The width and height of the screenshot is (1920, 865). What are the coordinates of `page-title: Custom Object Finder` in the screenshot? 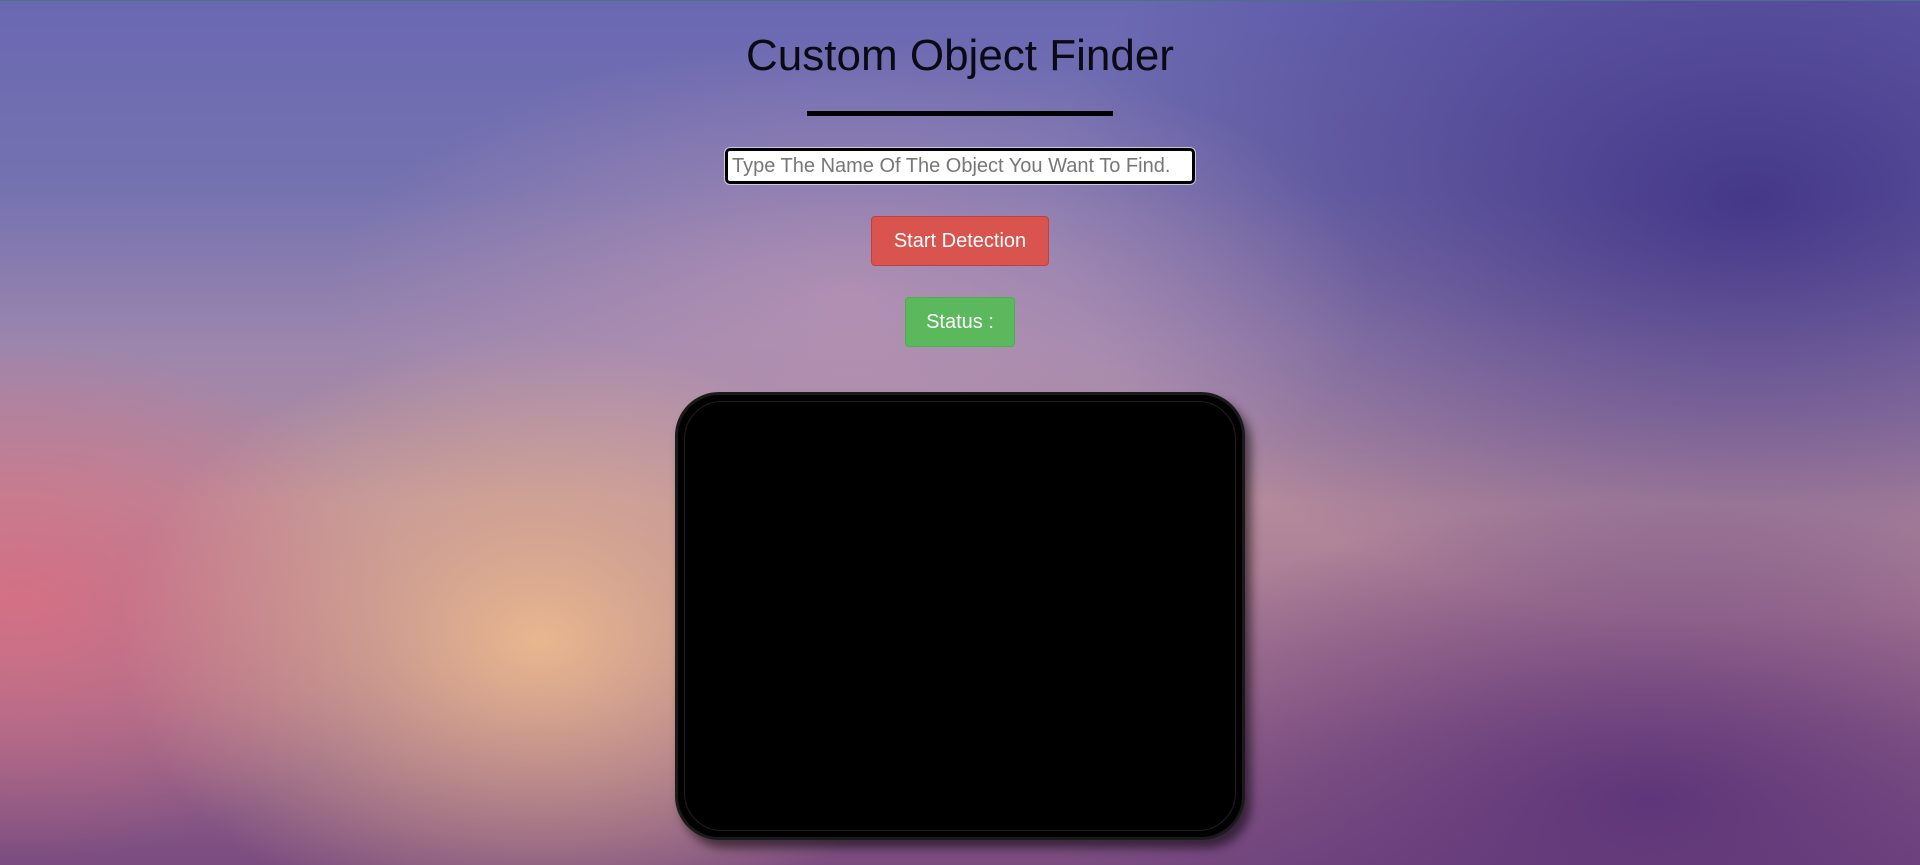 It's located at (960, 55).